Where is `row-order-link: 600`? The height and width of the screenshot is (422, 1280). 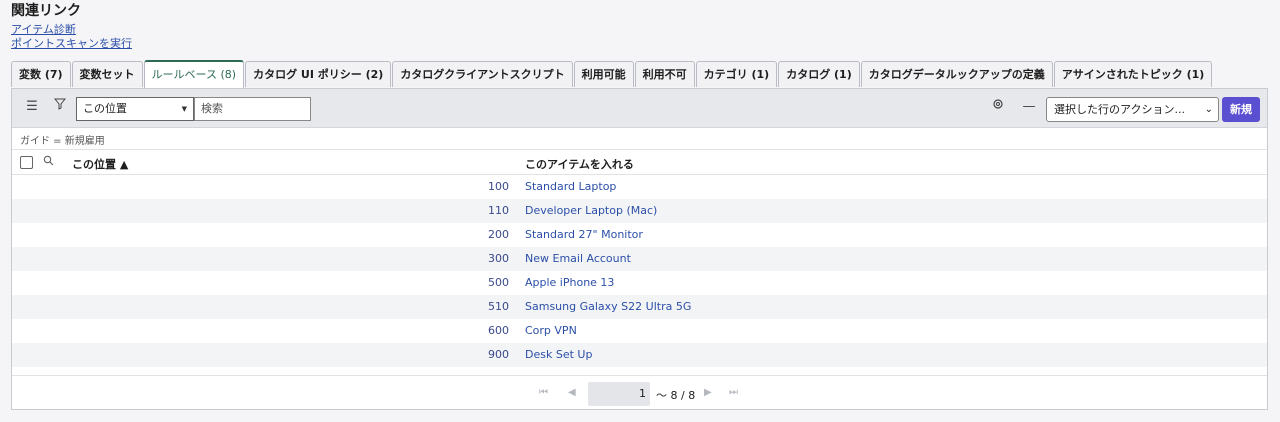 row-order-link: 600 is located at coordinates (498, 331).